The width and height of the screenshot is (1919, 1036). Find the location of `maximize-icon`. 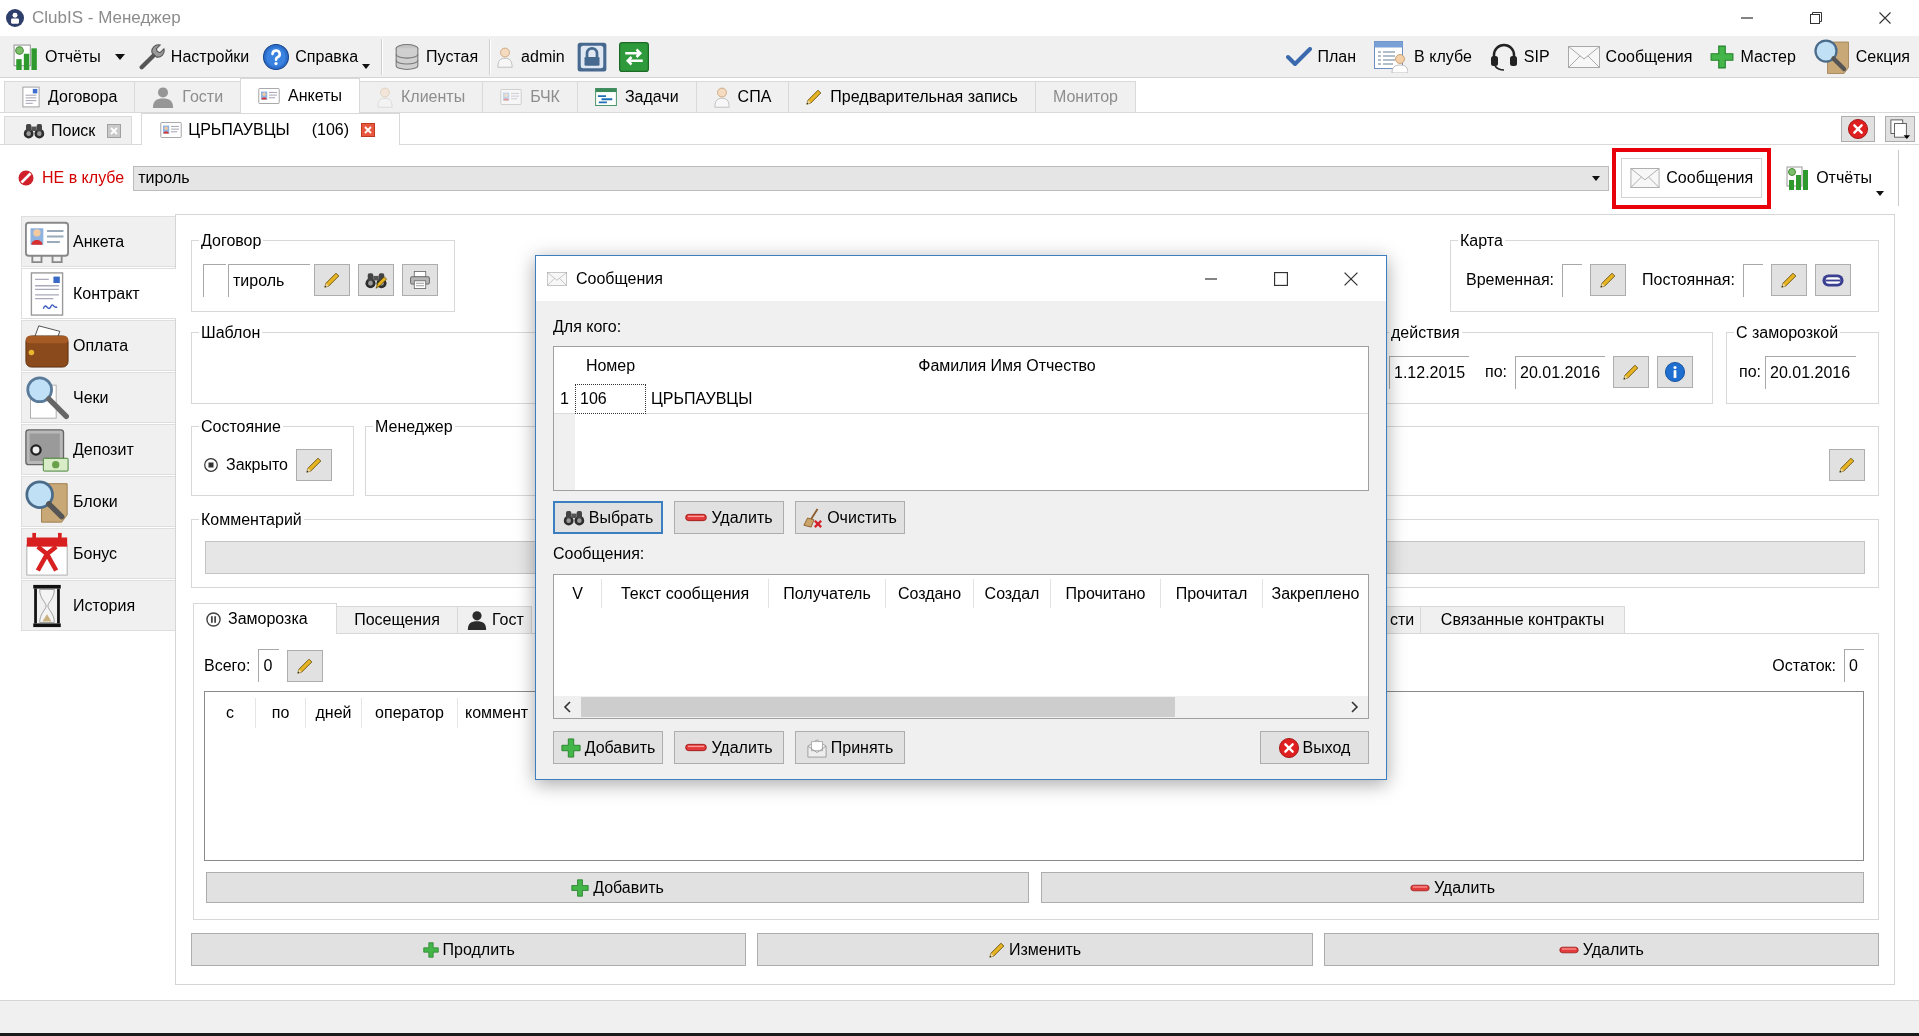

maximize-icon is located at coordinates (1281, 278).